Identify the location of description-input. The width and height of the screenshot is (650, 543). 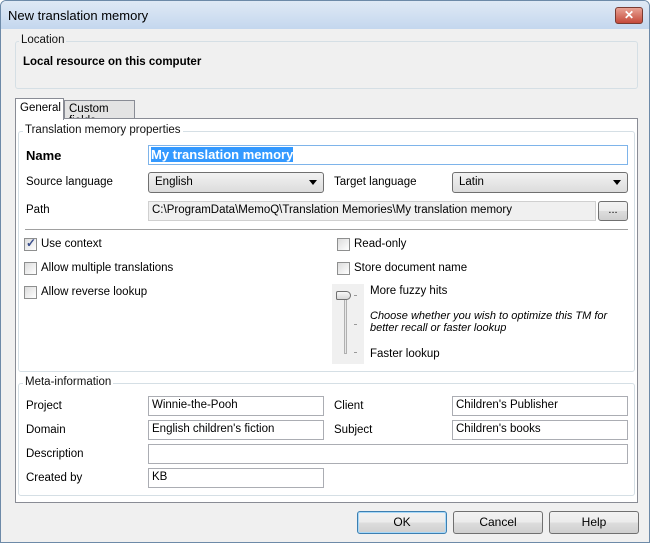
(388, 454).